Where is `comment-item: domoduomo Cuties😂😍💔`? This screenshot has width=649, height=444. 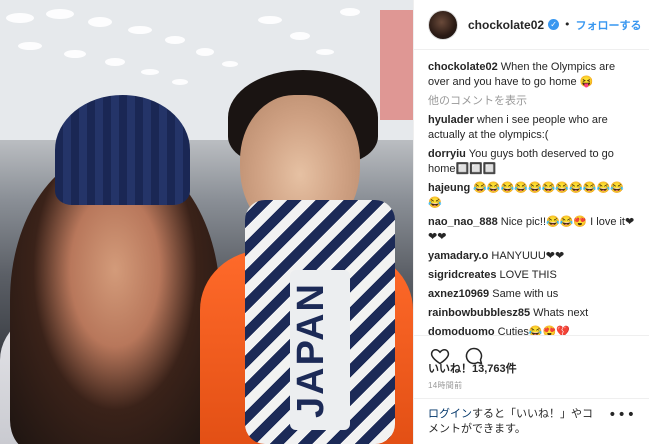 comment-item: domoduomo Cuties😂😍💔 is located at coordinates (531, 330).